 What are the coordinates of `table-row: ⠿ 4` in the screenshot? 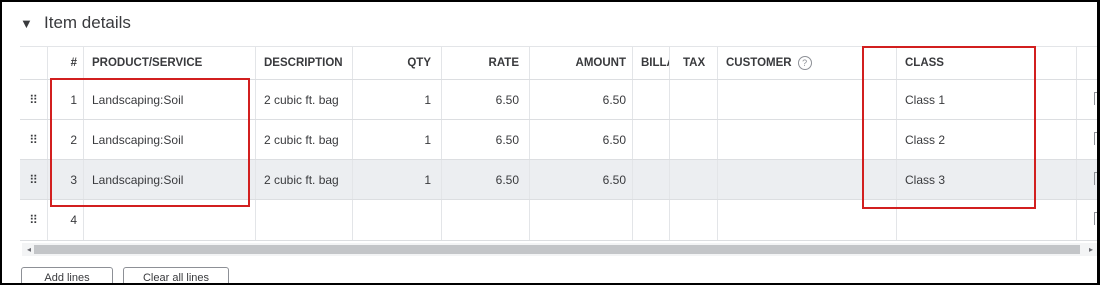 It's located at (558, 220).